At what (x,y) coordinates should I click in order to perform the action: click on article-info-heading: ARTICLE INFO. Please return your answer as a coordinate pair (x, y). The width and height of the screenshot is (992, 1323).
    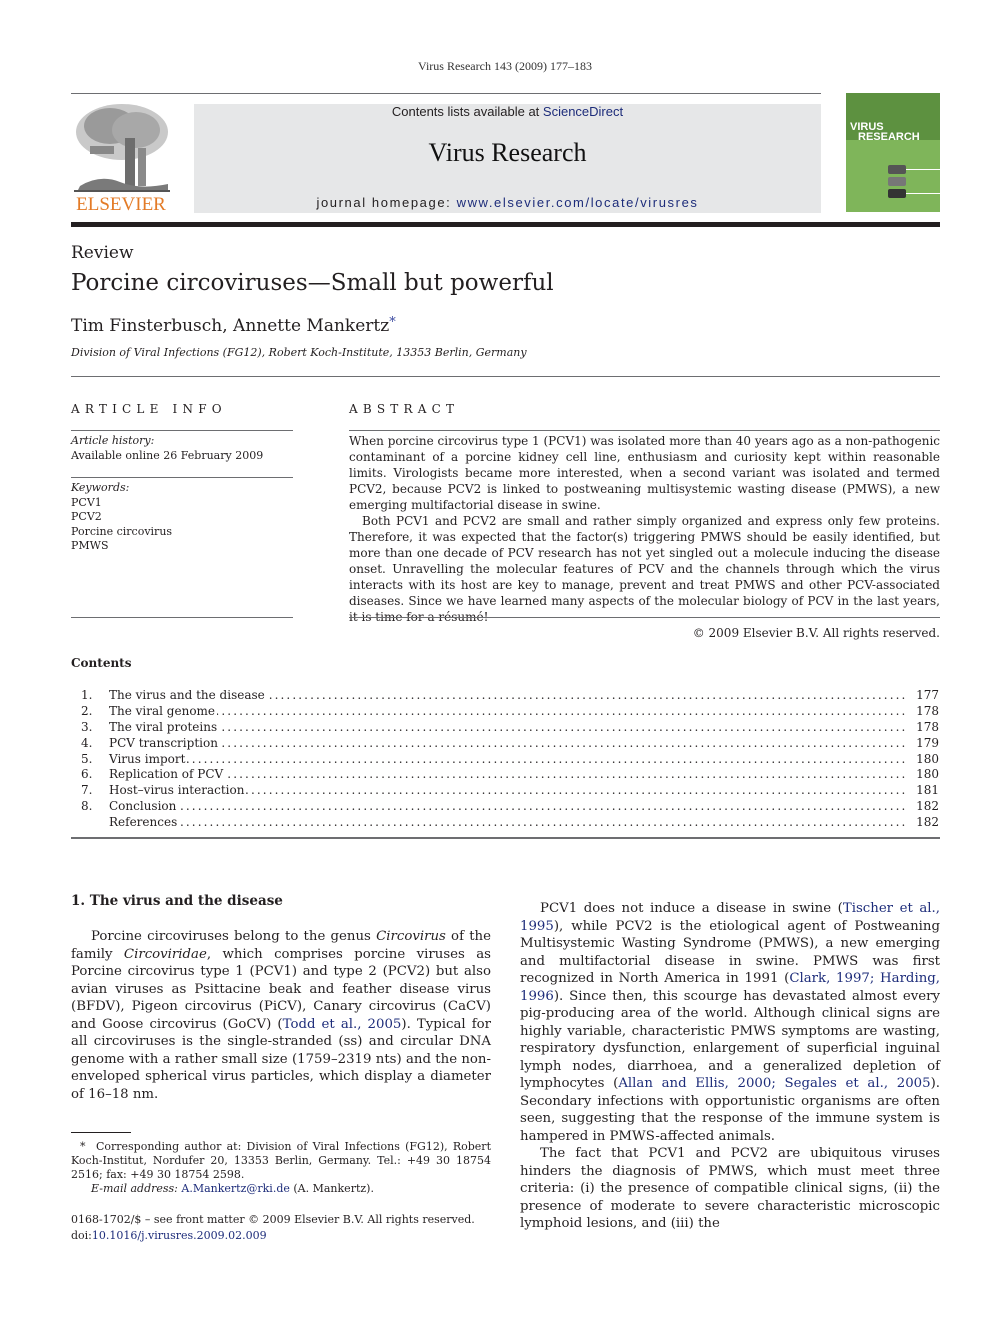
    Looking at the image, I should click on (149, 409).